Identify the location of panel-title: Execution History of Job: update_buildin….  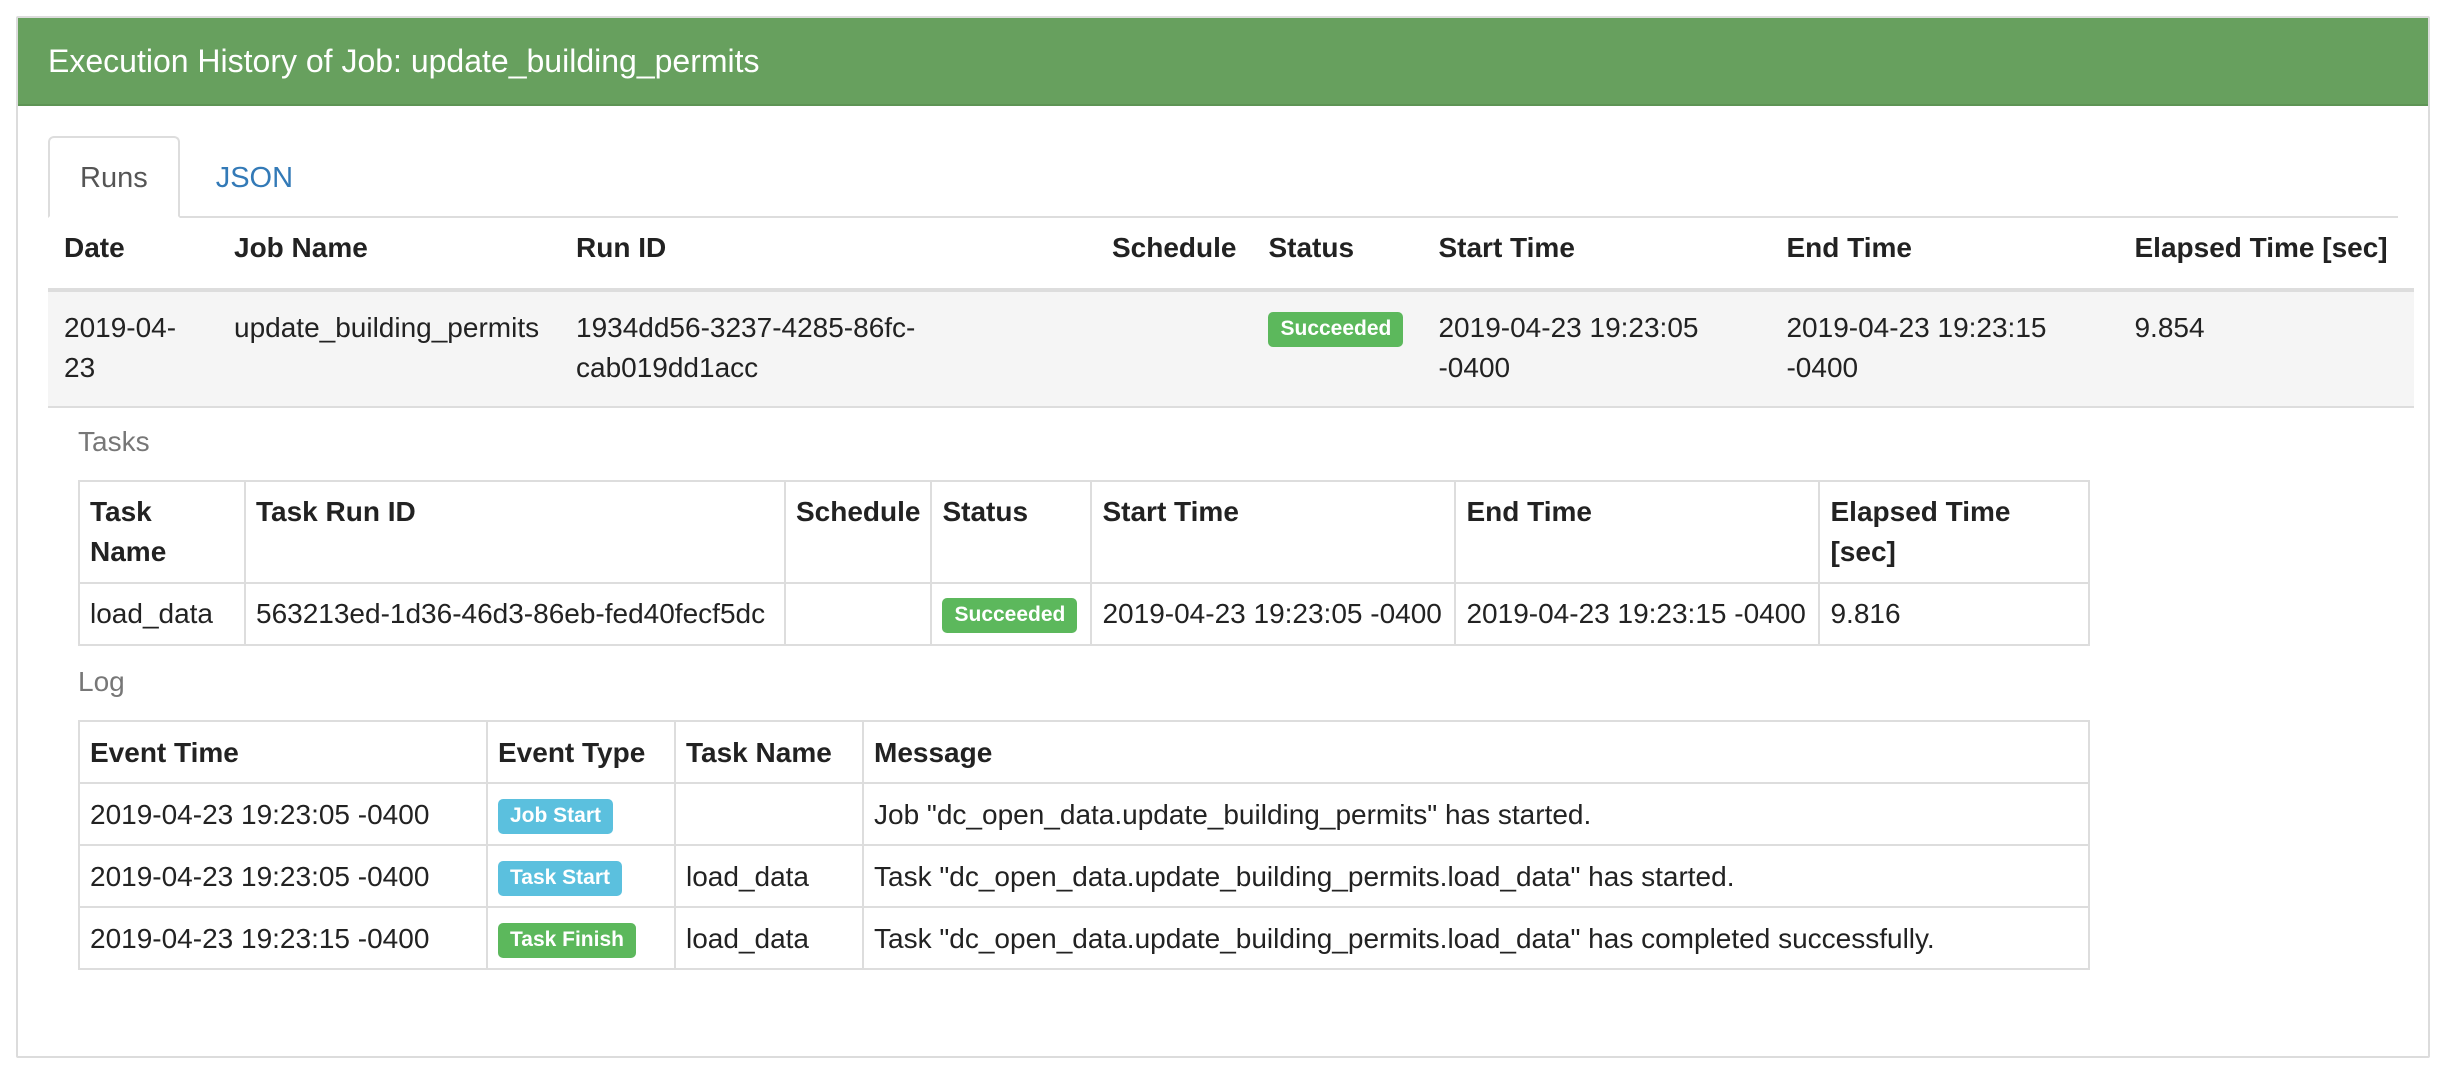
(1223, 62).